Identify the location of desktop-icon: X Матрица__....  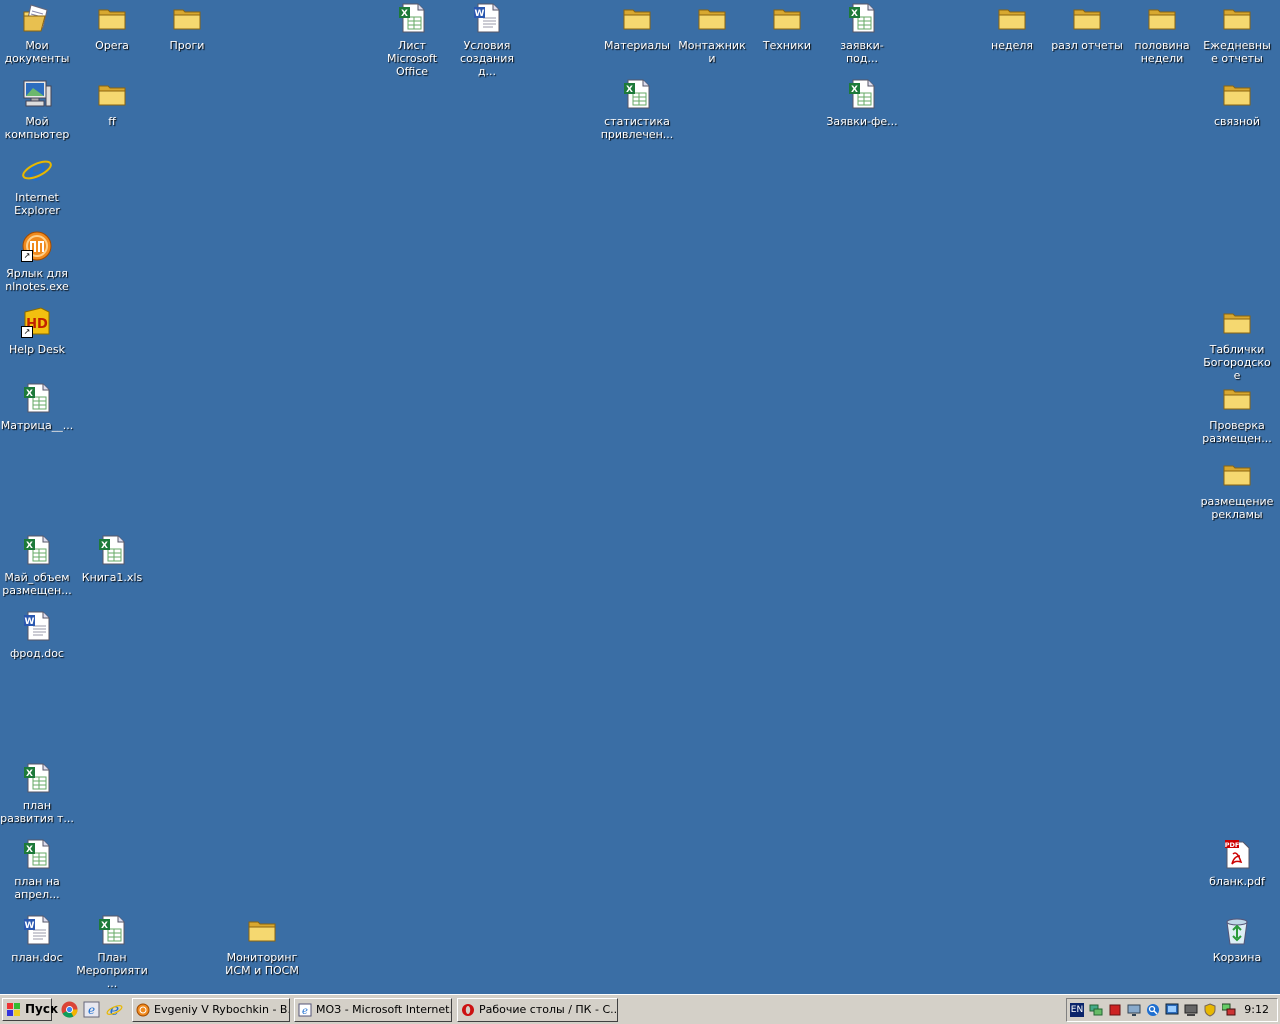
(37, 406).